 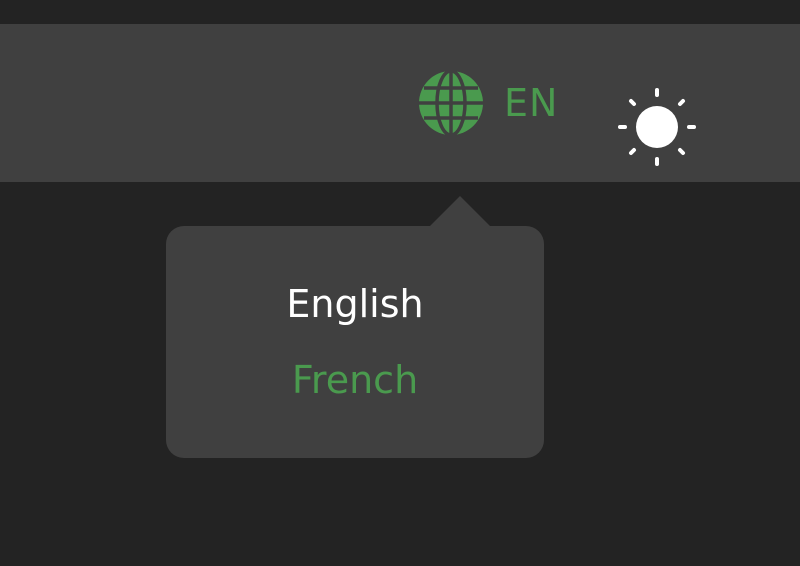 What do you see at coordinates (460, 211) in the screenshot?
I see `dropdown-pointer-arrow` at bounding box center [460, 211].